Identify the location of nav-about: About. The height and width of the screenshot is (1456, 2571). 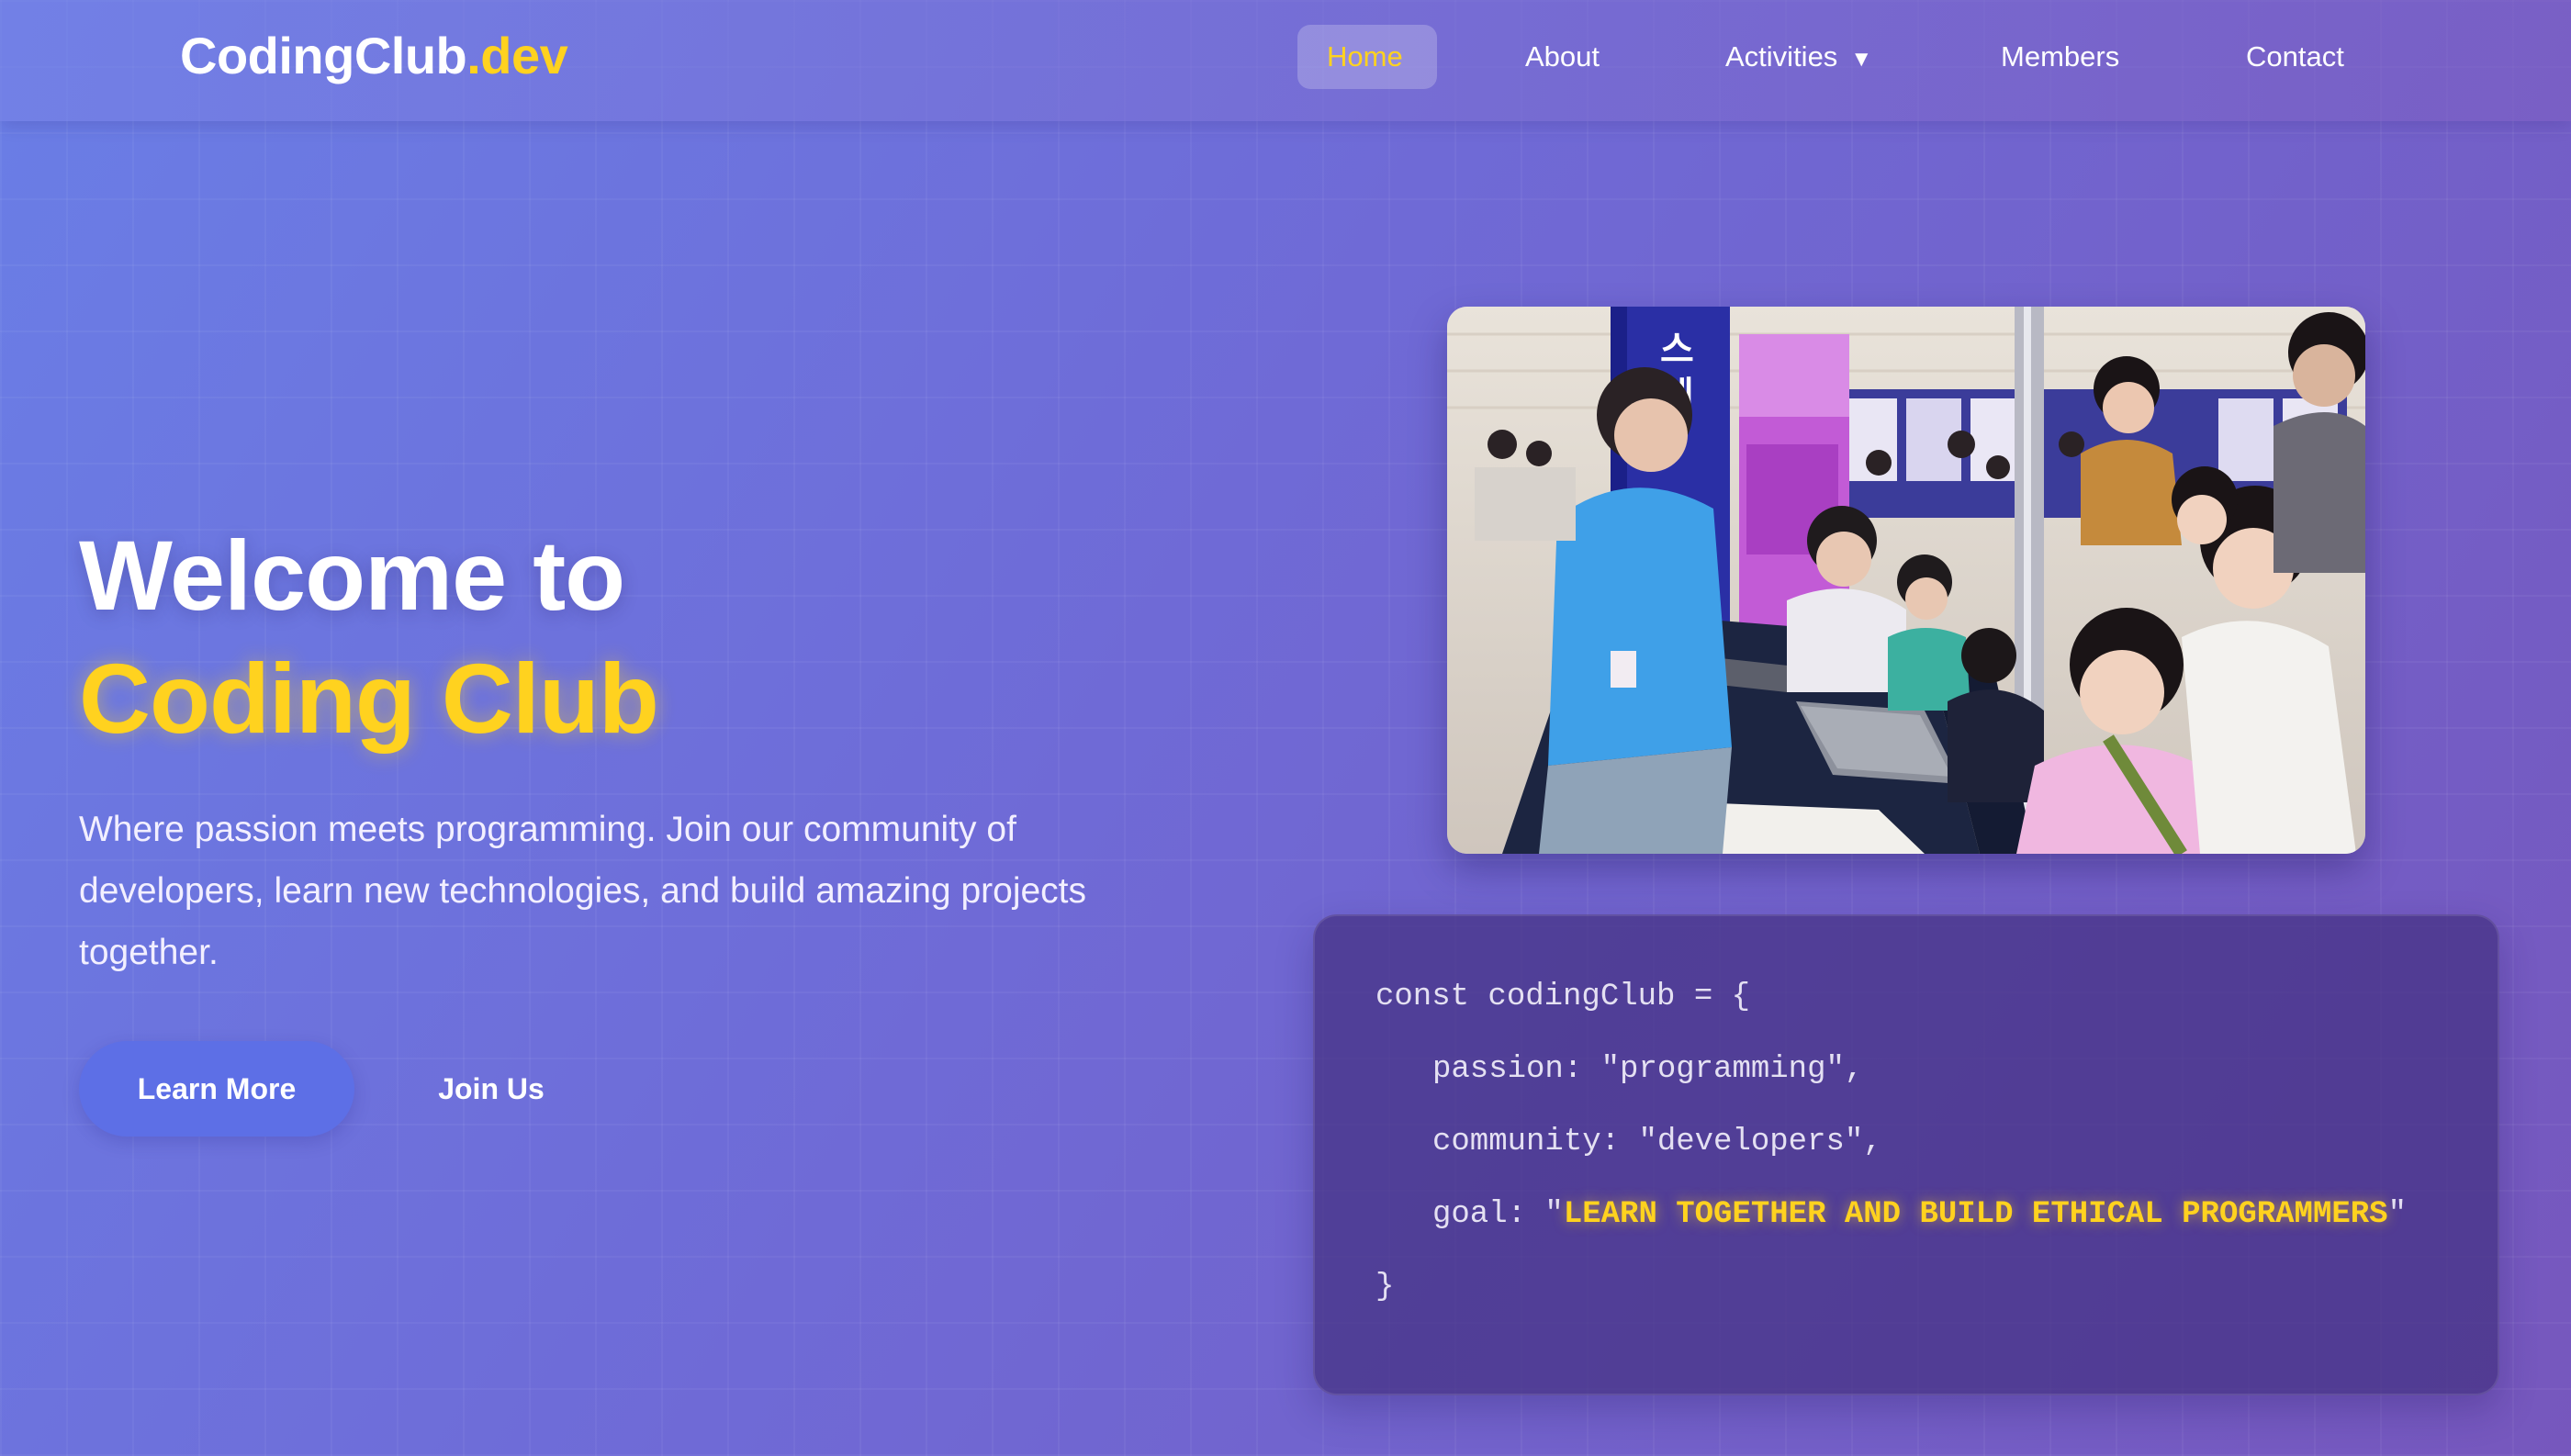
(1563, 57).